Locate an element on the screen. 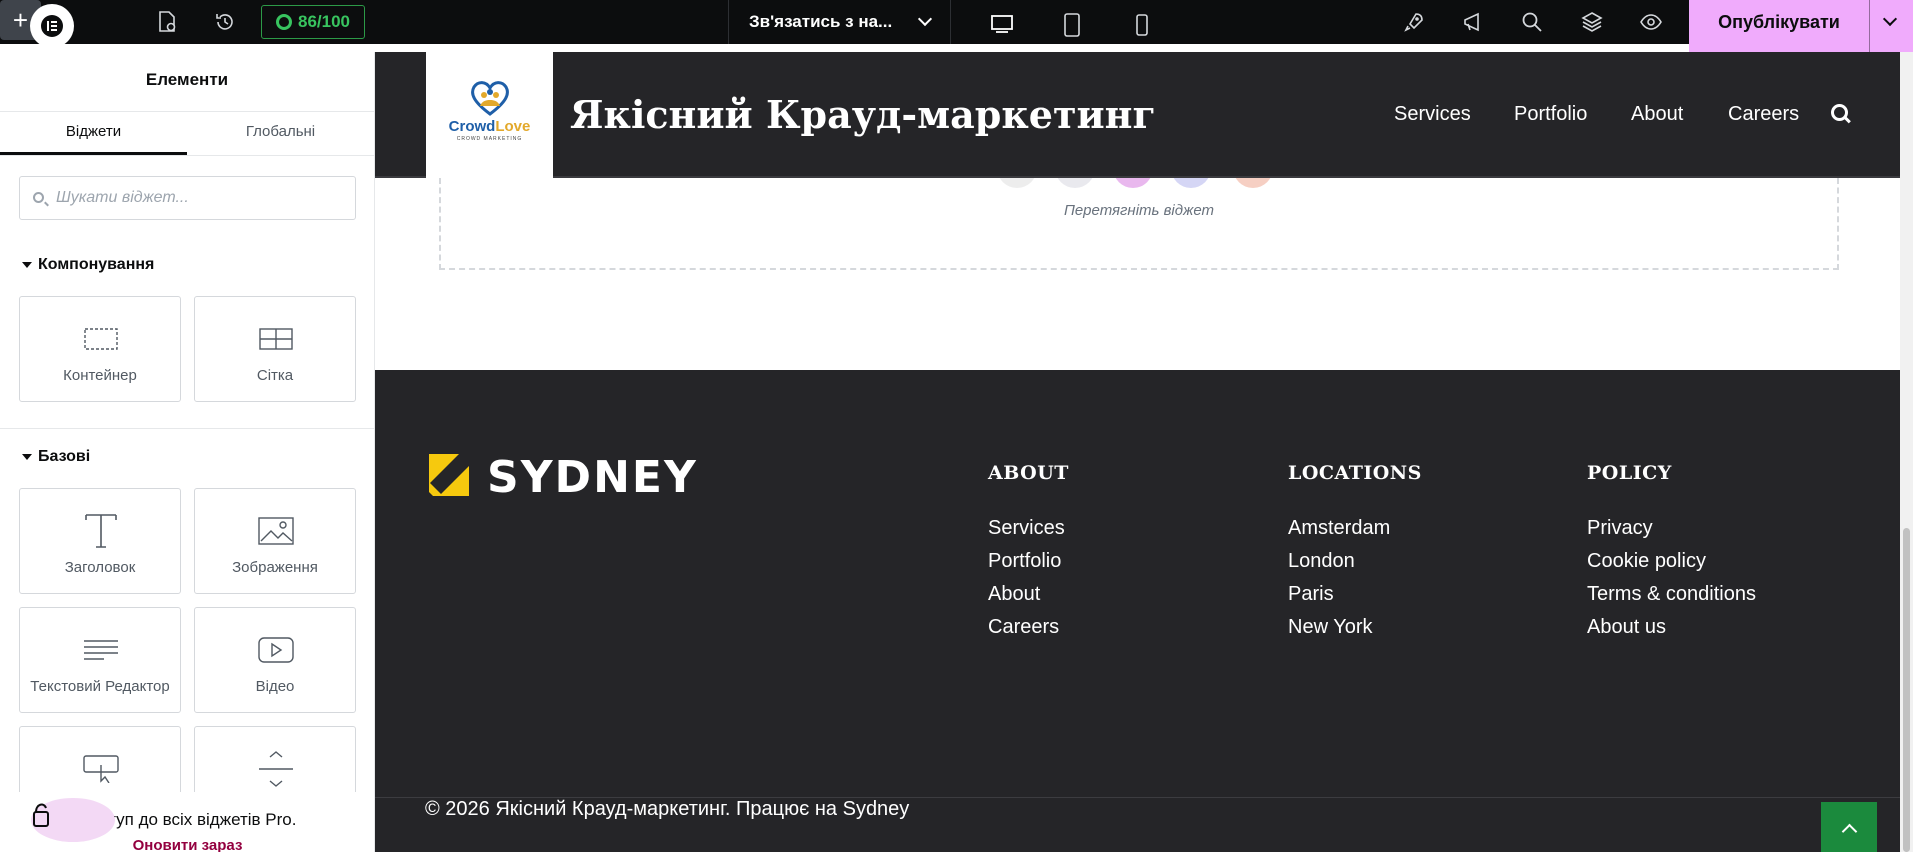 This screenshot has height=852, width=1913. panel-tabs: Віджети Глобальні is located at coordinates (187, 134).